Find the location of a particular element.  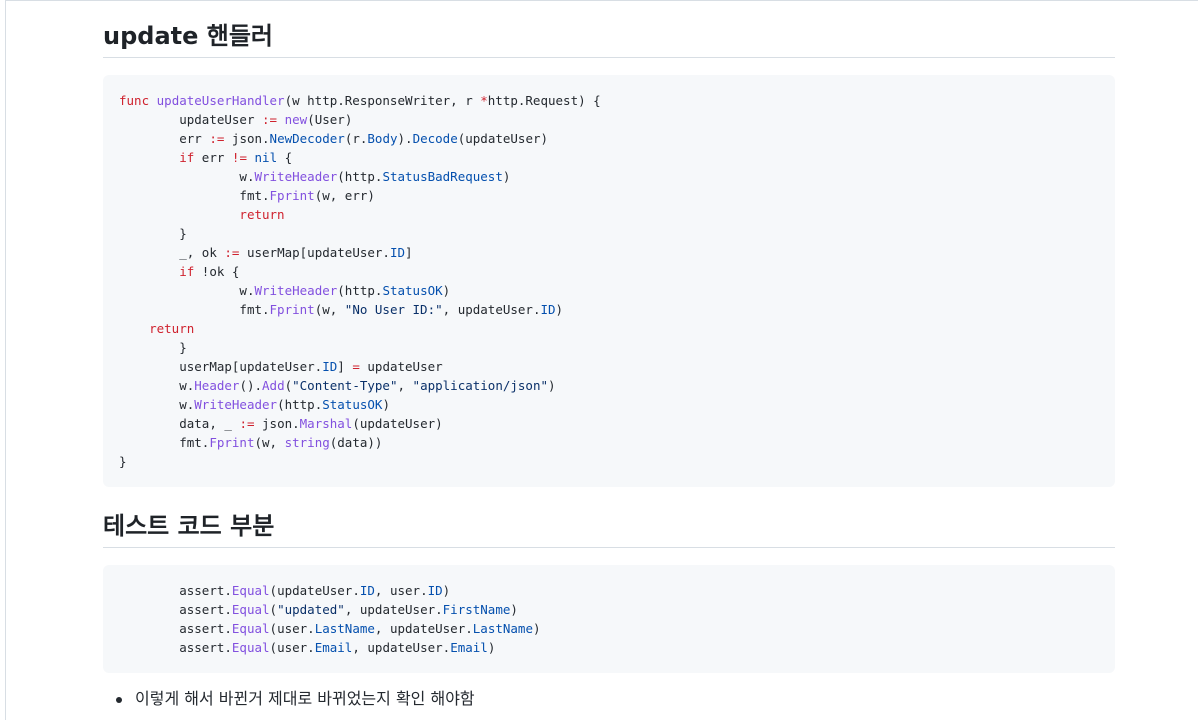

code-token: != is located at coordinates (239, 157).